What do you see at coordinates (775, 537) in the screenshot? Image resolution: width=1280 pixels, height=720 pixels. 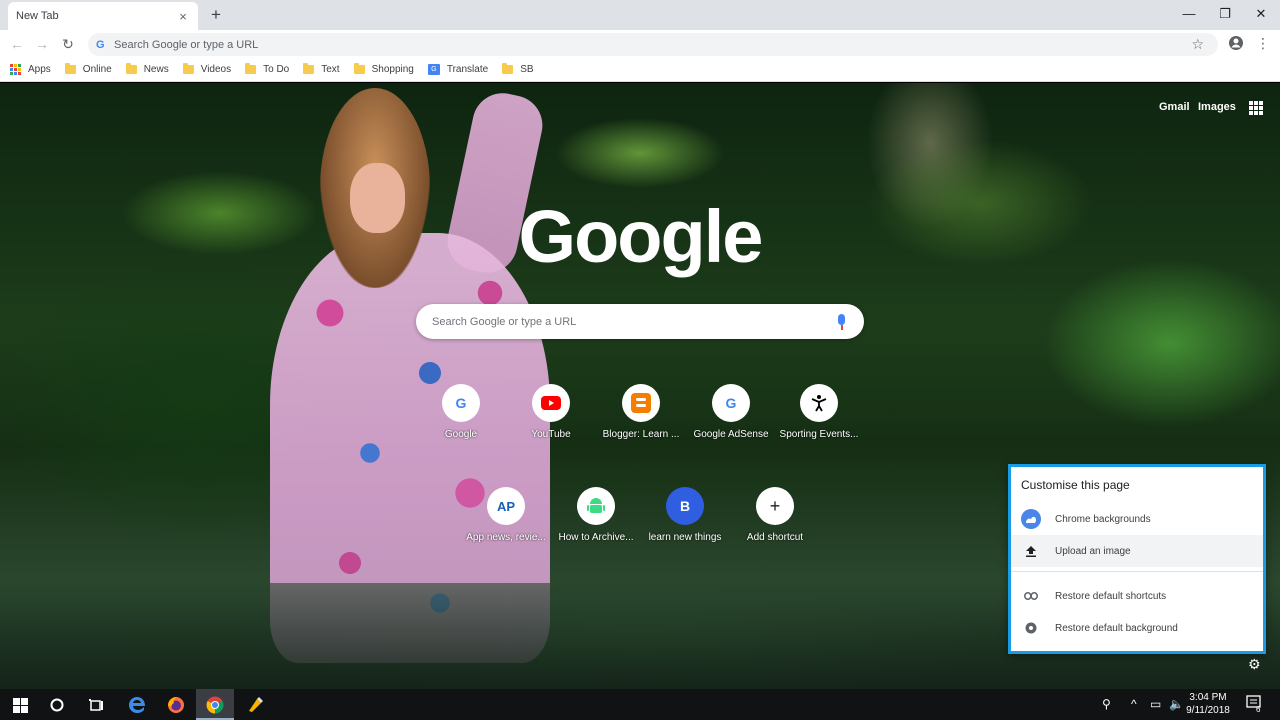 I see `shortcut-label: Add shortcut` at bounding box center [775, 537].